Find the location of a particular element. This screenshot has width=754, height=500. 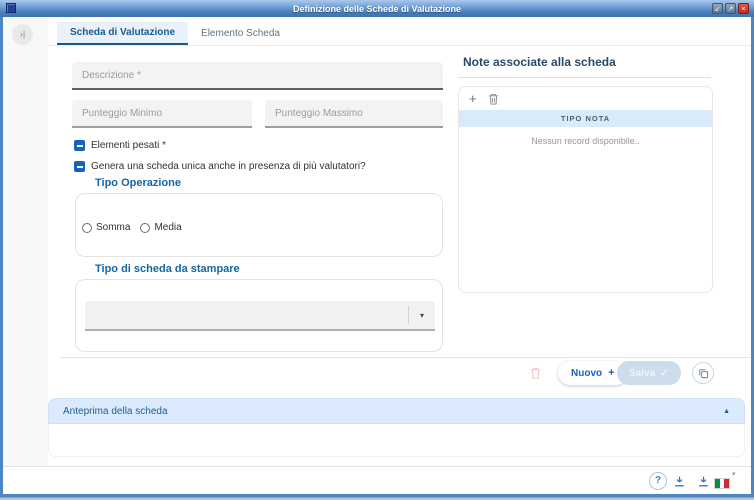

action-row-divider is located at coordinates (405, 357).